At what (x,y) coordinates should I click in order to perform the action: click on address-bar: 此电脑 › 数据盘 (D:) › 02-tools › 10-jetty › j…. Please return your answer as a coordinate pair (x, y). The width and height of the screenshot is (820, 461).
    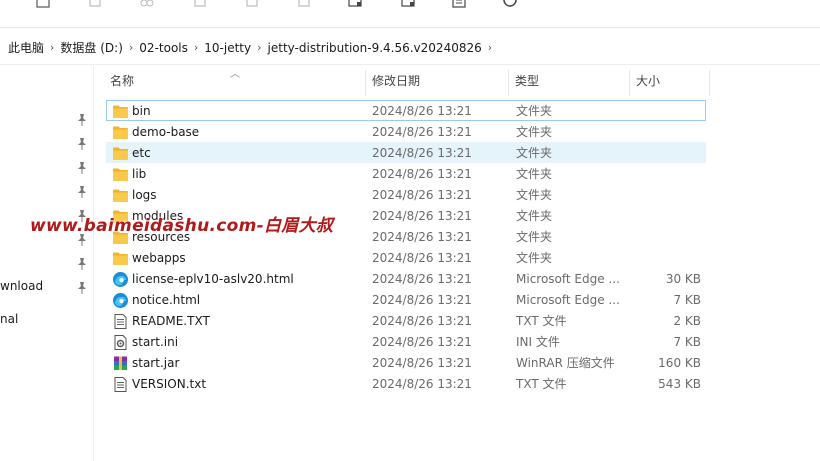
    Looking at the image, I should click on (410, 47).